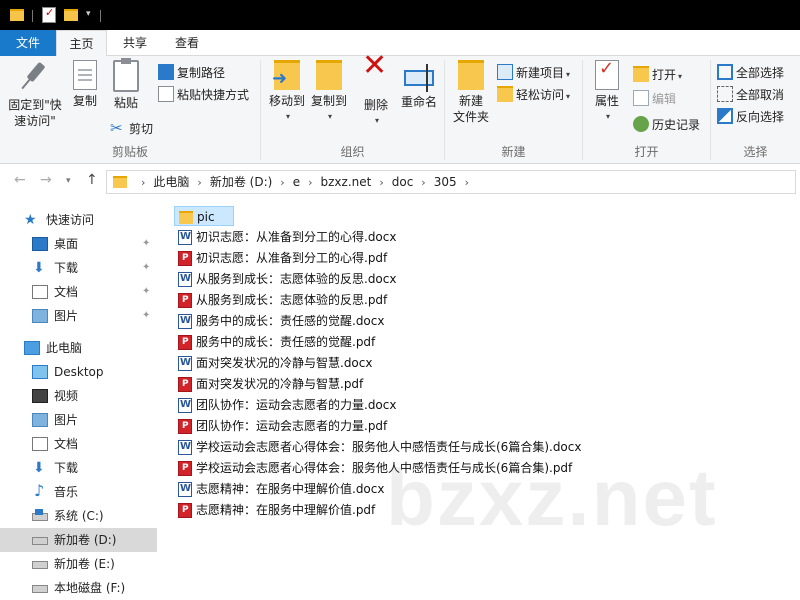 The height and width of the screenshot is (600, 800). What do you see at coordinates (513, 110) in the screenshot?
I see `new-group: 新建 文件夹 新建项目 ▾ 轻松访问 ▾ 新建` at bounding box center [513, 110].